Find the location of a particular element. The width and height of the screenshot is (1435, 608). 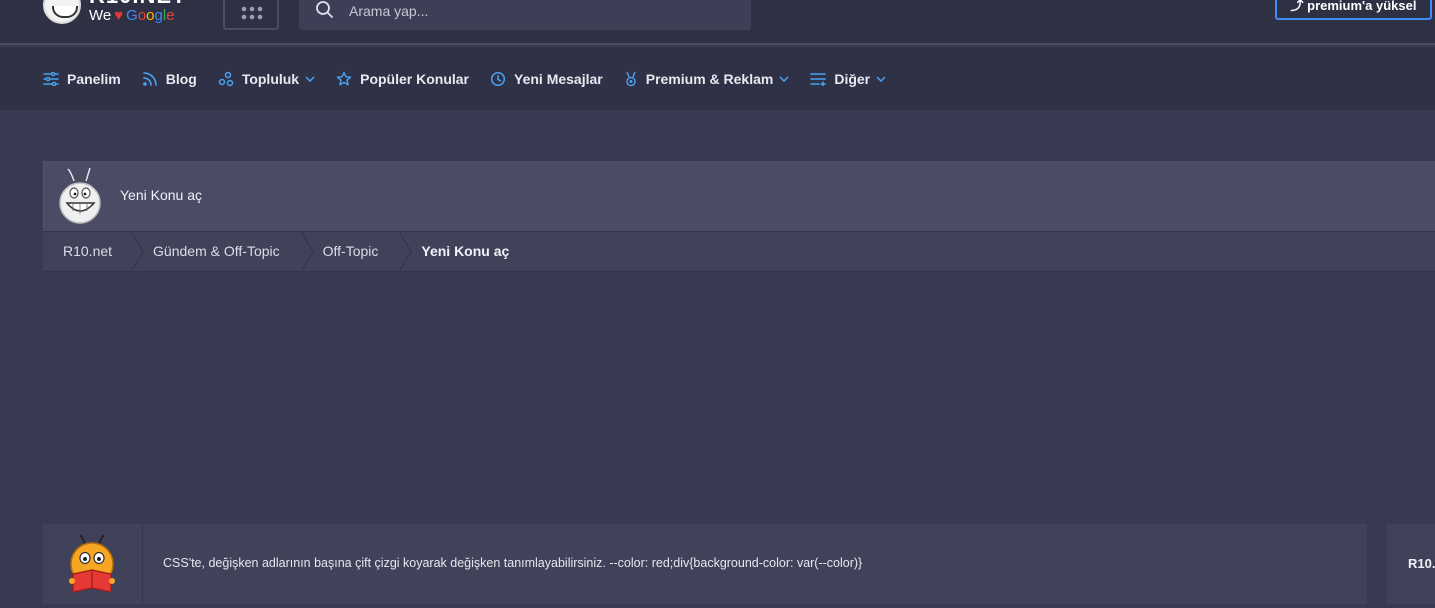

logo-mascot-icon is located at coordinates (62, 12).